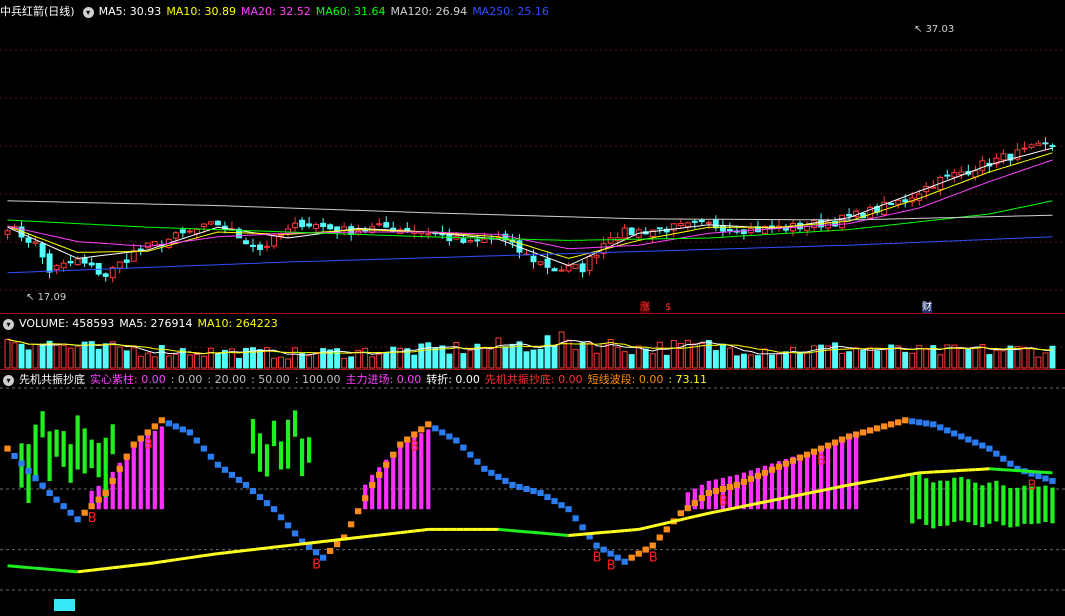 The image size is (1065, 616). What do you see at coordinates (668, 307) in the screenshot?
I see `event-marker: $` at bounding box center [668, 307].